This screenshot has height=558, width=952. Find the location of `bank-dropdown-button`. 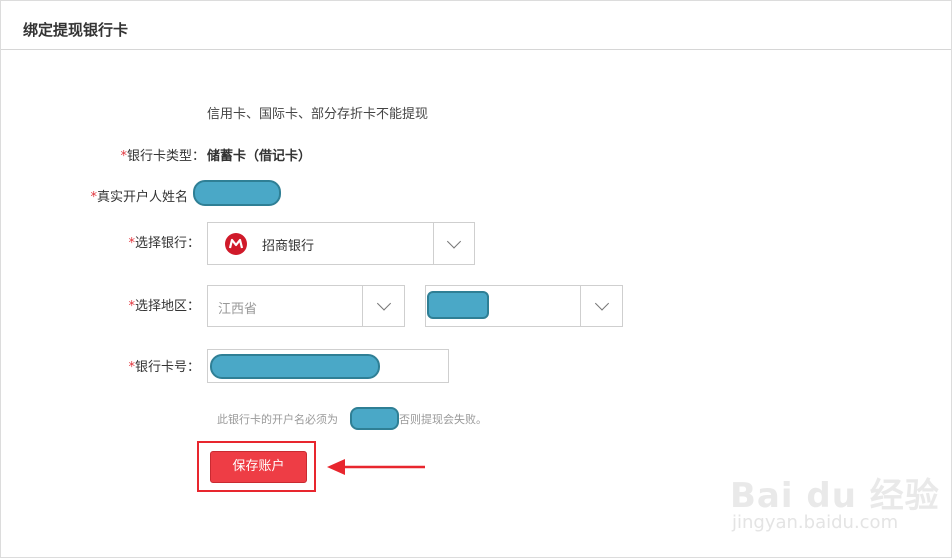

bank-dropdown-button is located at coordinates (453, 243).